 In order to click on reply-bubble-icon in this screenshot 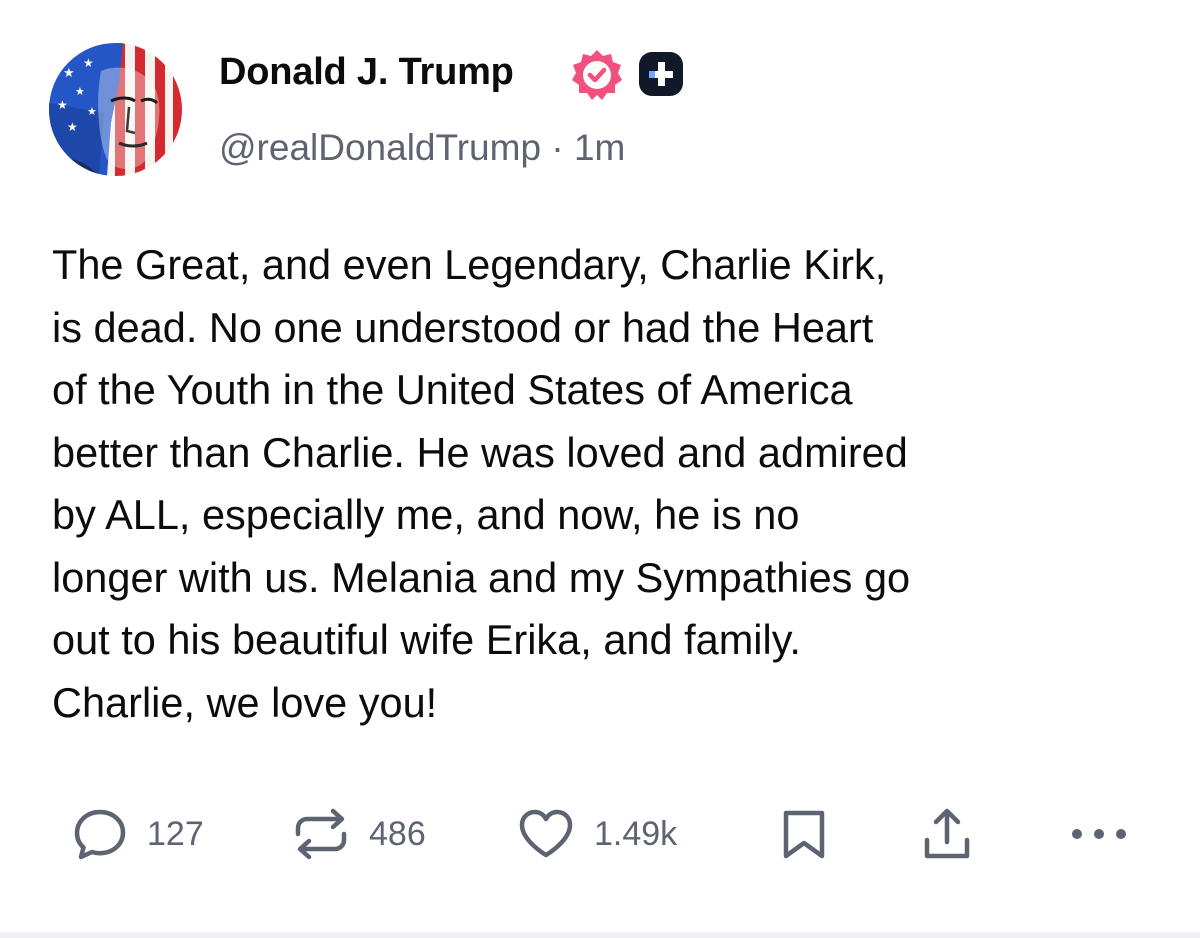, I will do `click(100, 834)`.